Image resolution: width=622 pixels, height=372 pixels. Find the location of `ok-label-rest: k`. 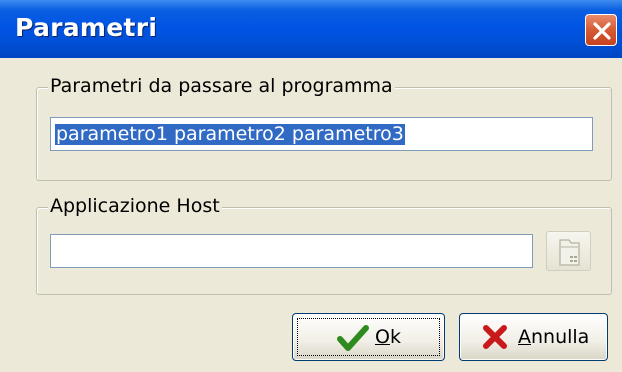

ok-label-rest: k is located at coordinates (395, 337).